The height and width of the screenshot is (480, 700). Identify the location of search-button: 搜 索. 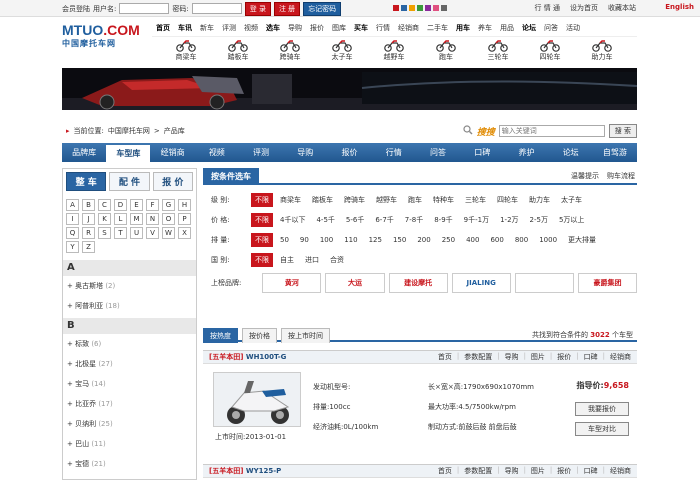
(622, 131).